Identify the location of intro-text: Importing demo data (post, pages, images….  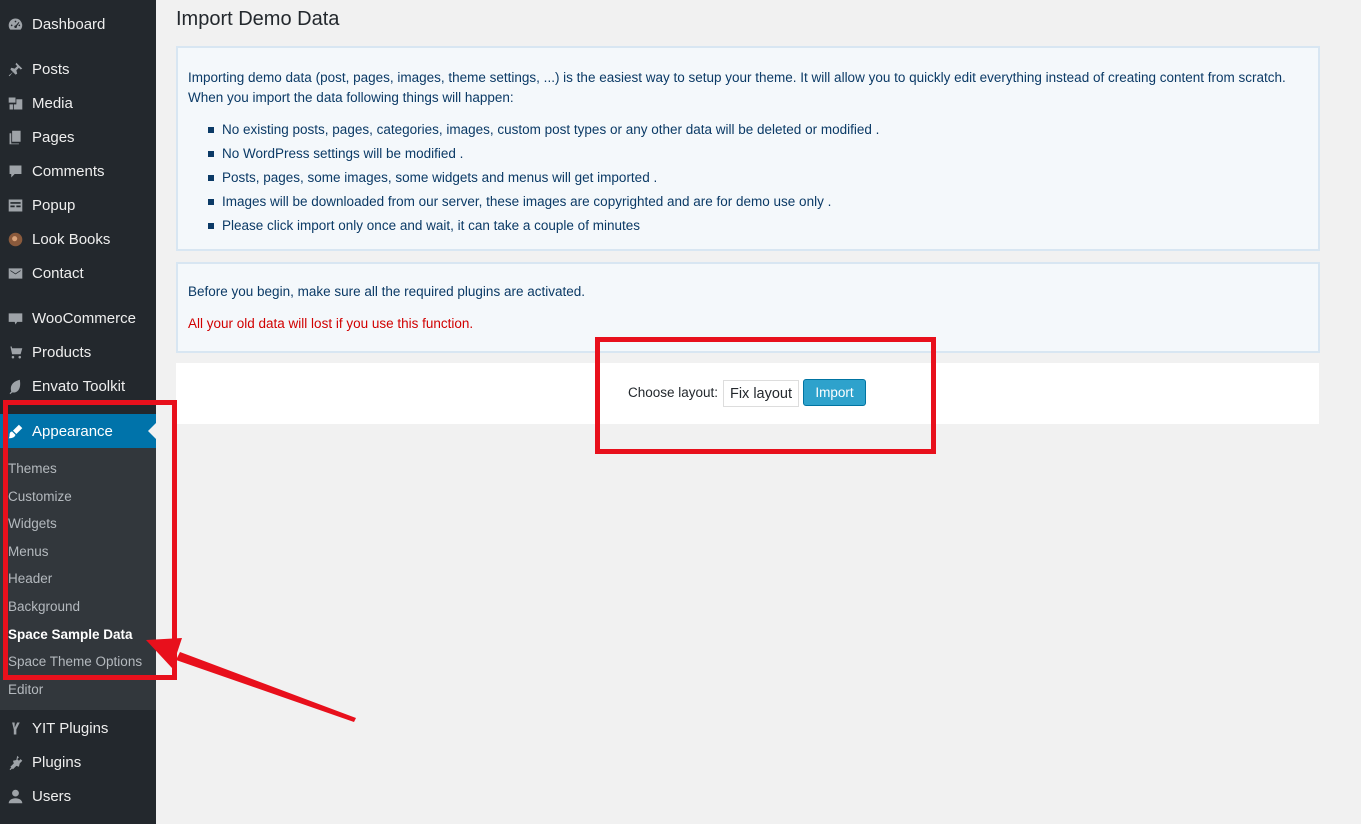
(737, 87).